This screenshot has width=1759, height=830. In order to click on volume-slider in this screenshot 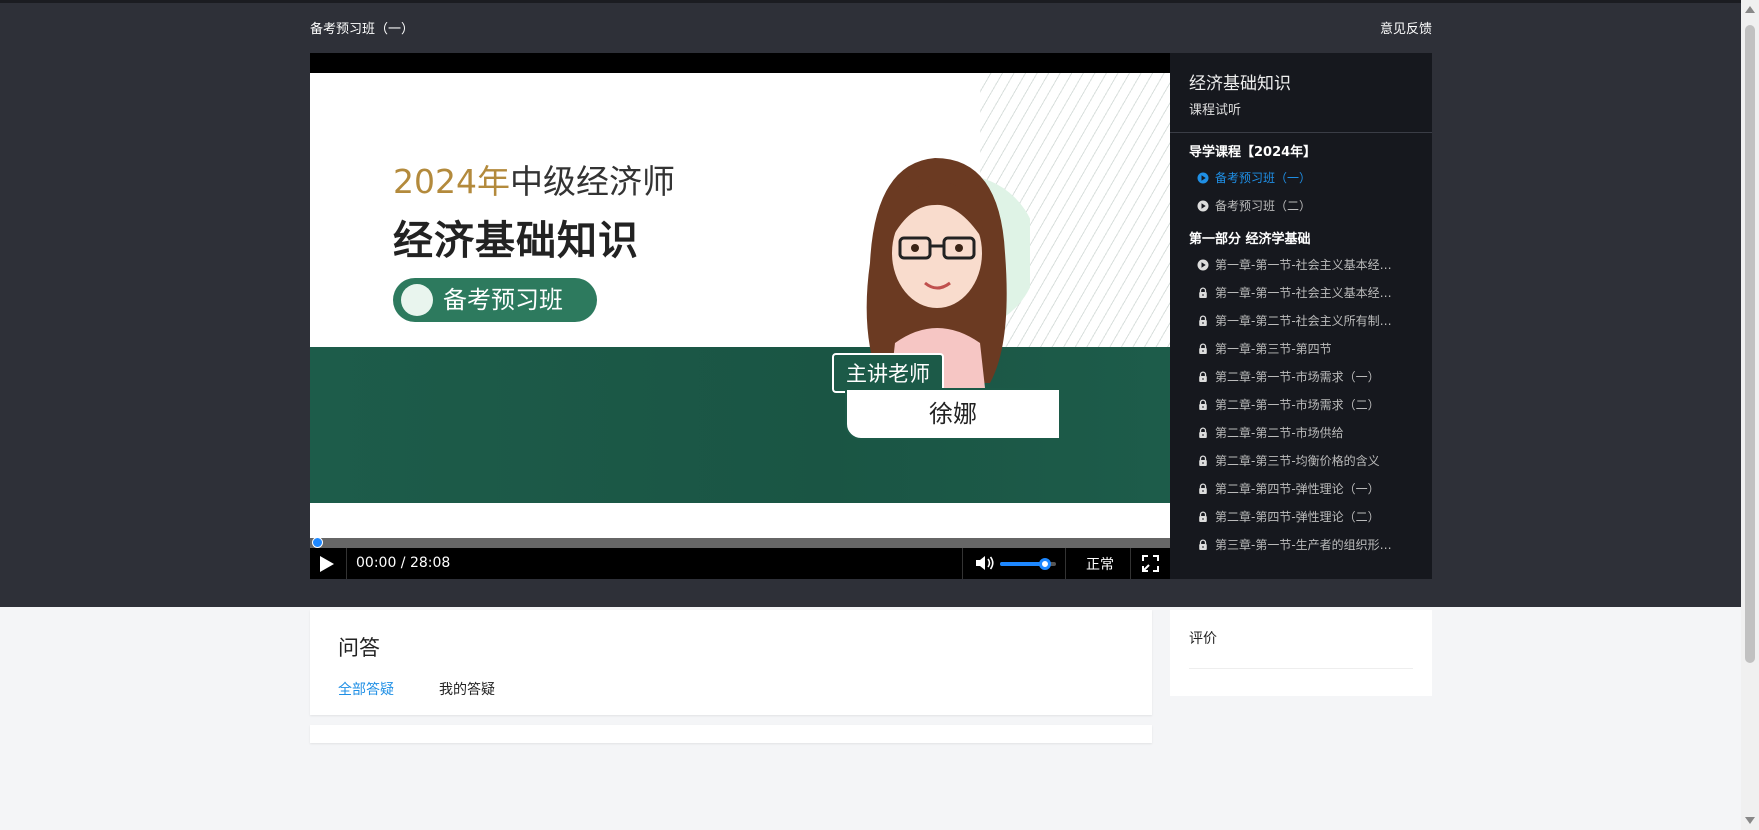, I will do `click(1028, 564)`.